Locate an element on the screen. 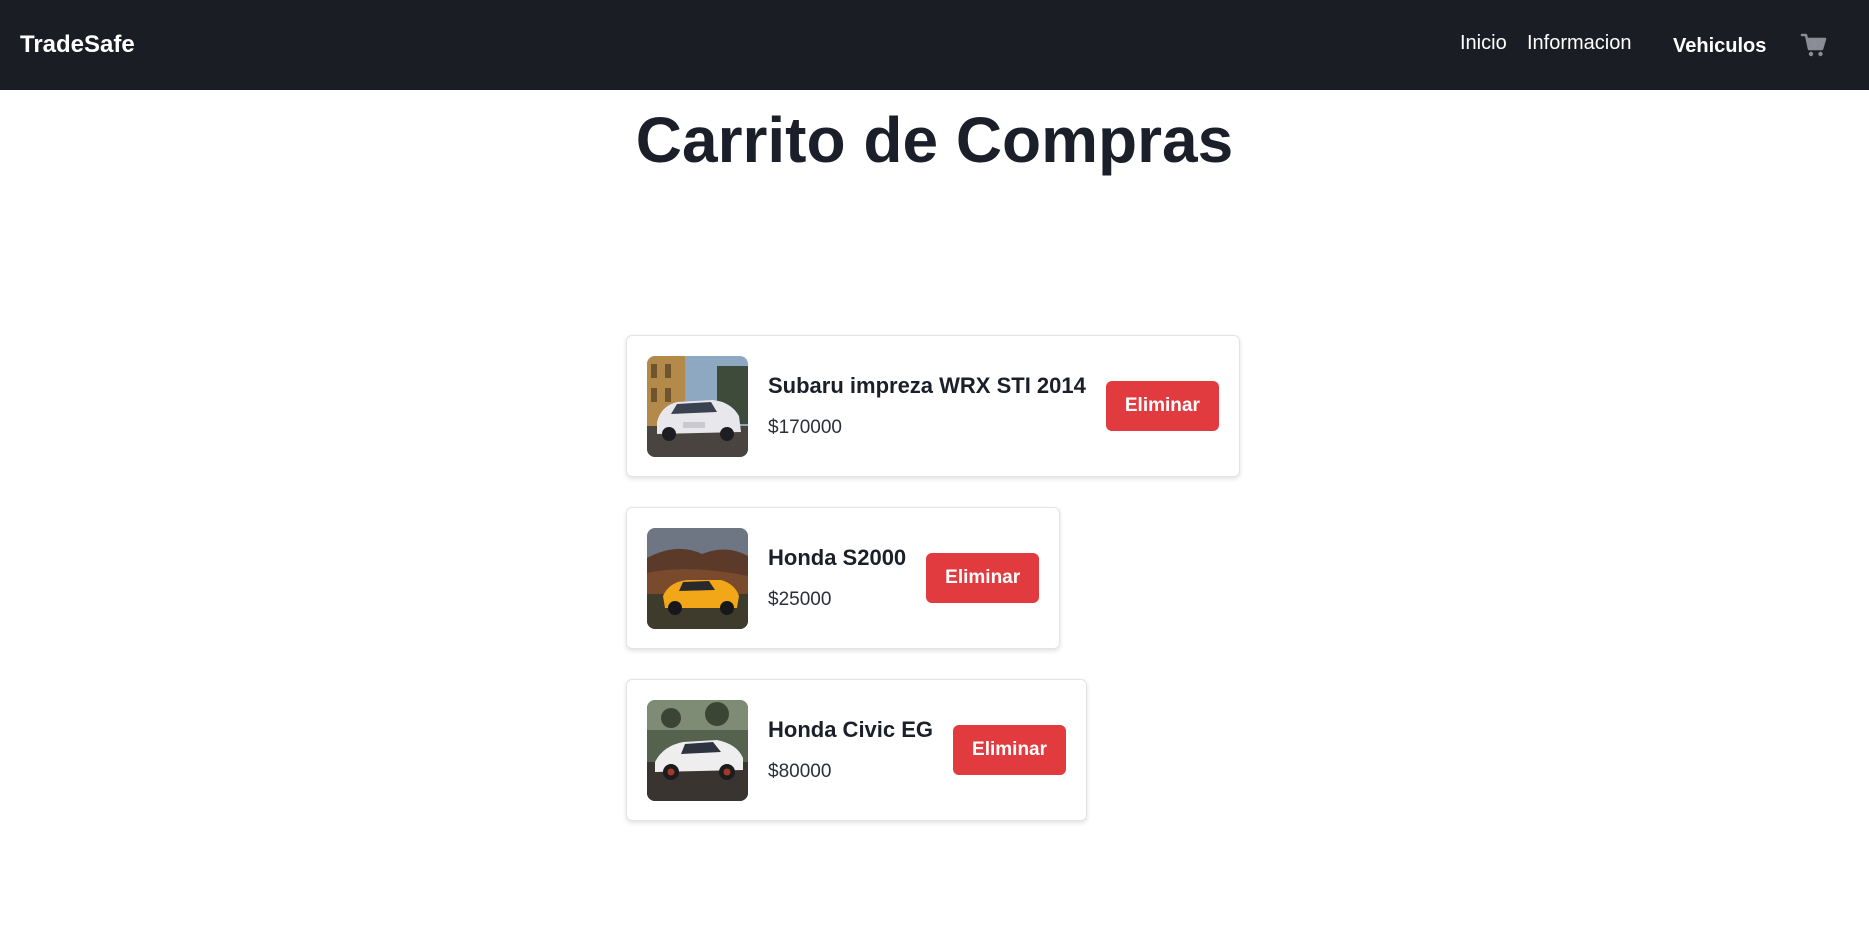 The image size is (1869, 933). item-info: Honda S2000 $25000 is located at coordinates (837, 578).